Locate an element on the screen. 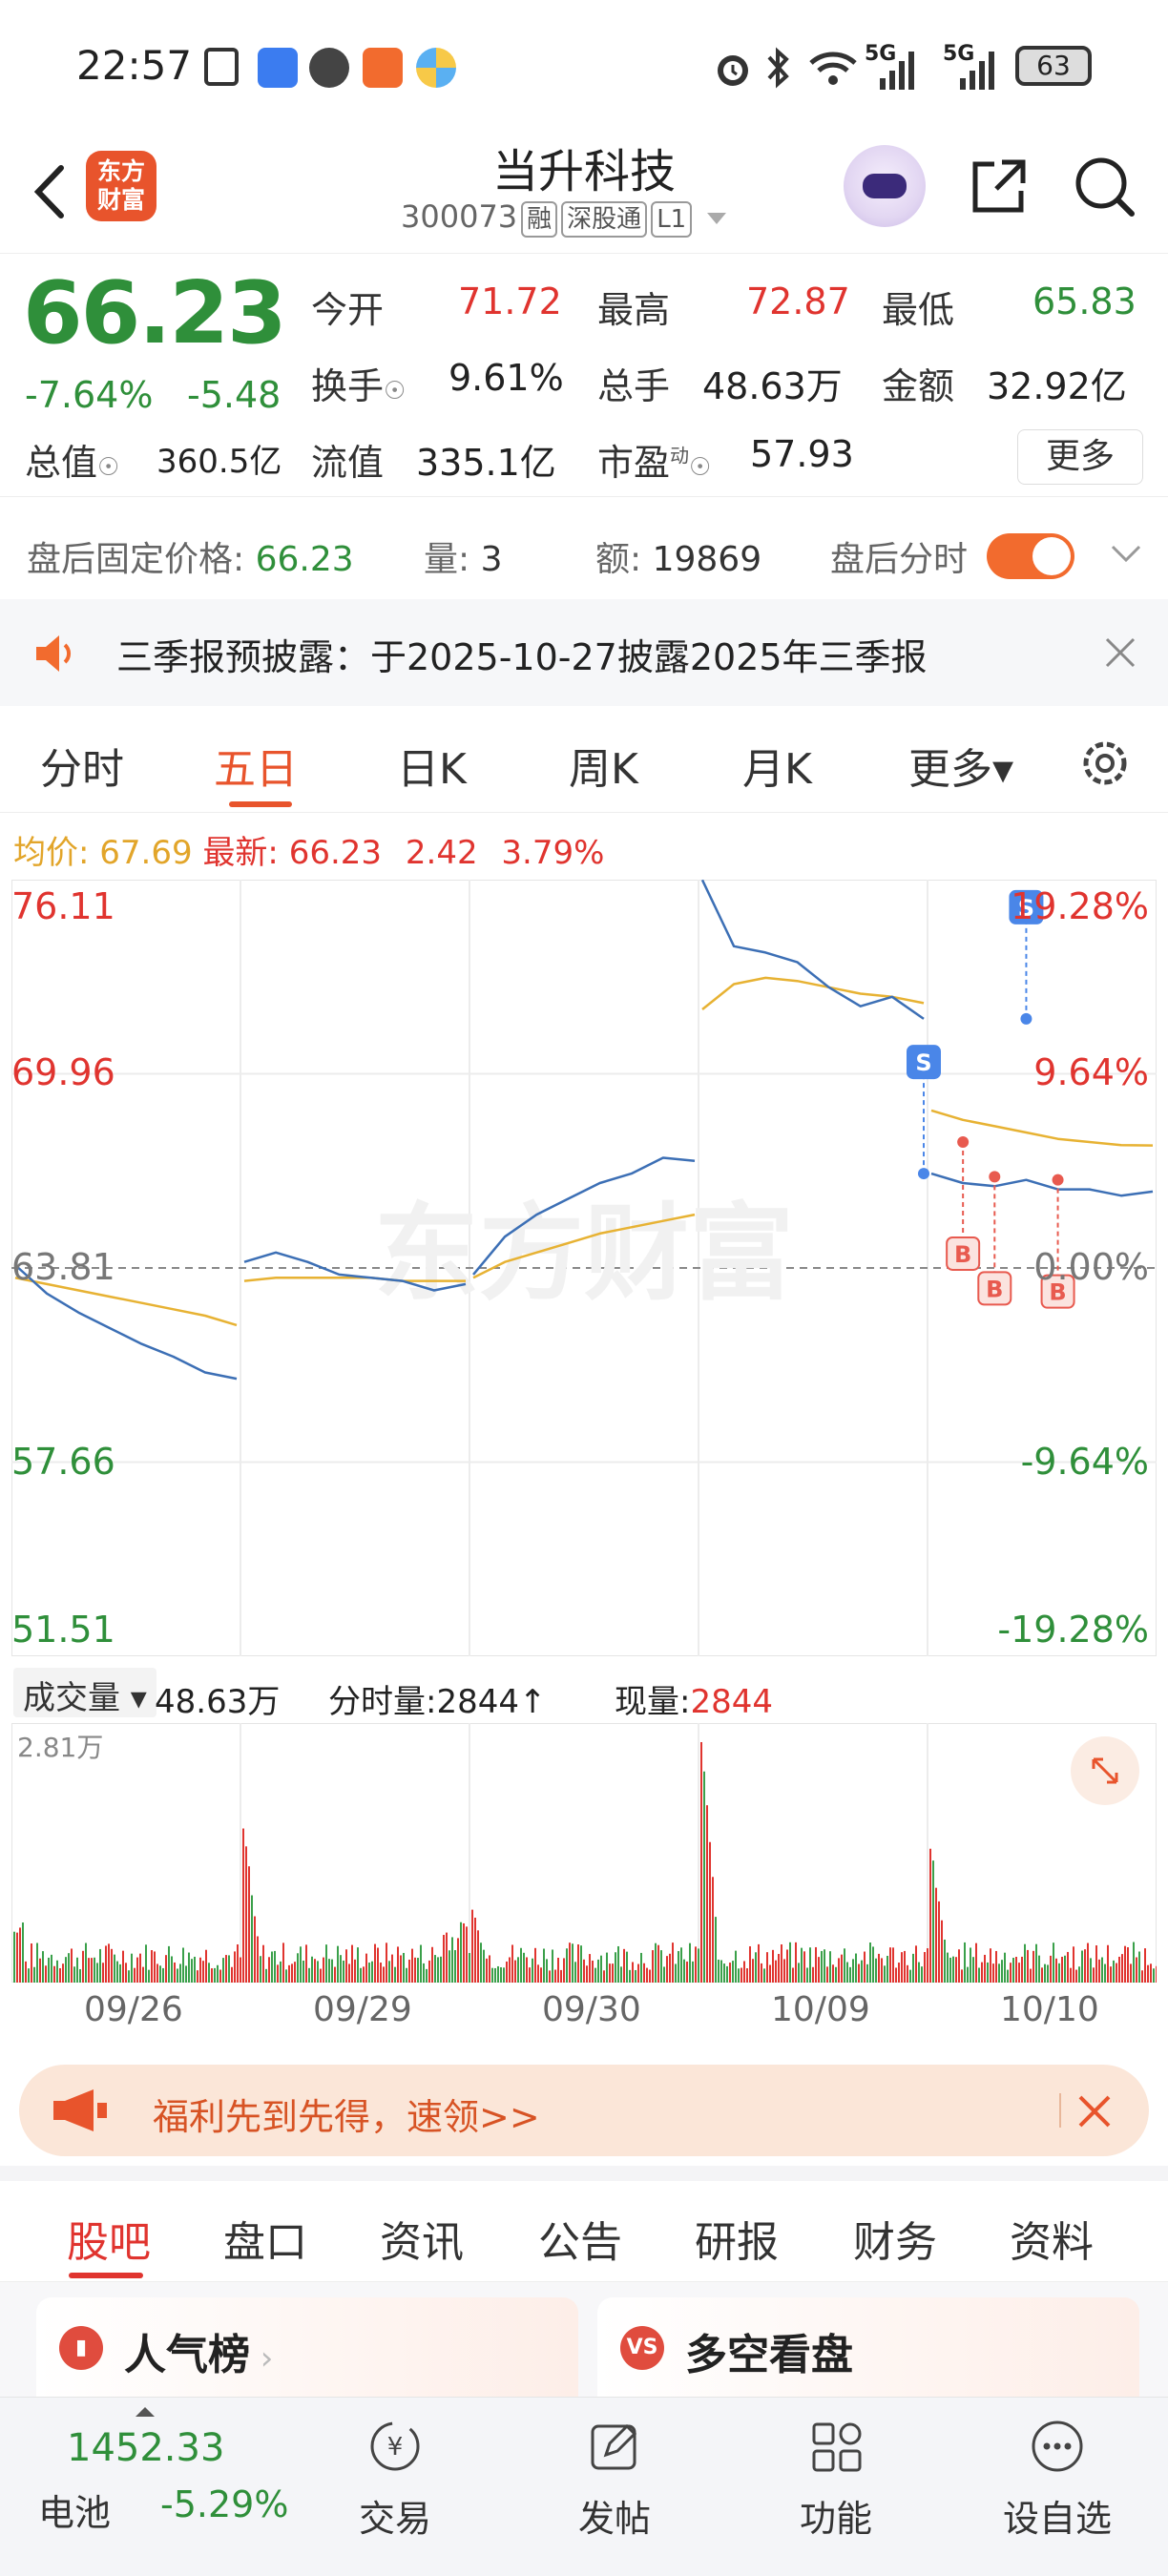 The height and width of the screenshot is (2576, 1168). tab-news: 资讯 is located at coordinates (422, 2238).